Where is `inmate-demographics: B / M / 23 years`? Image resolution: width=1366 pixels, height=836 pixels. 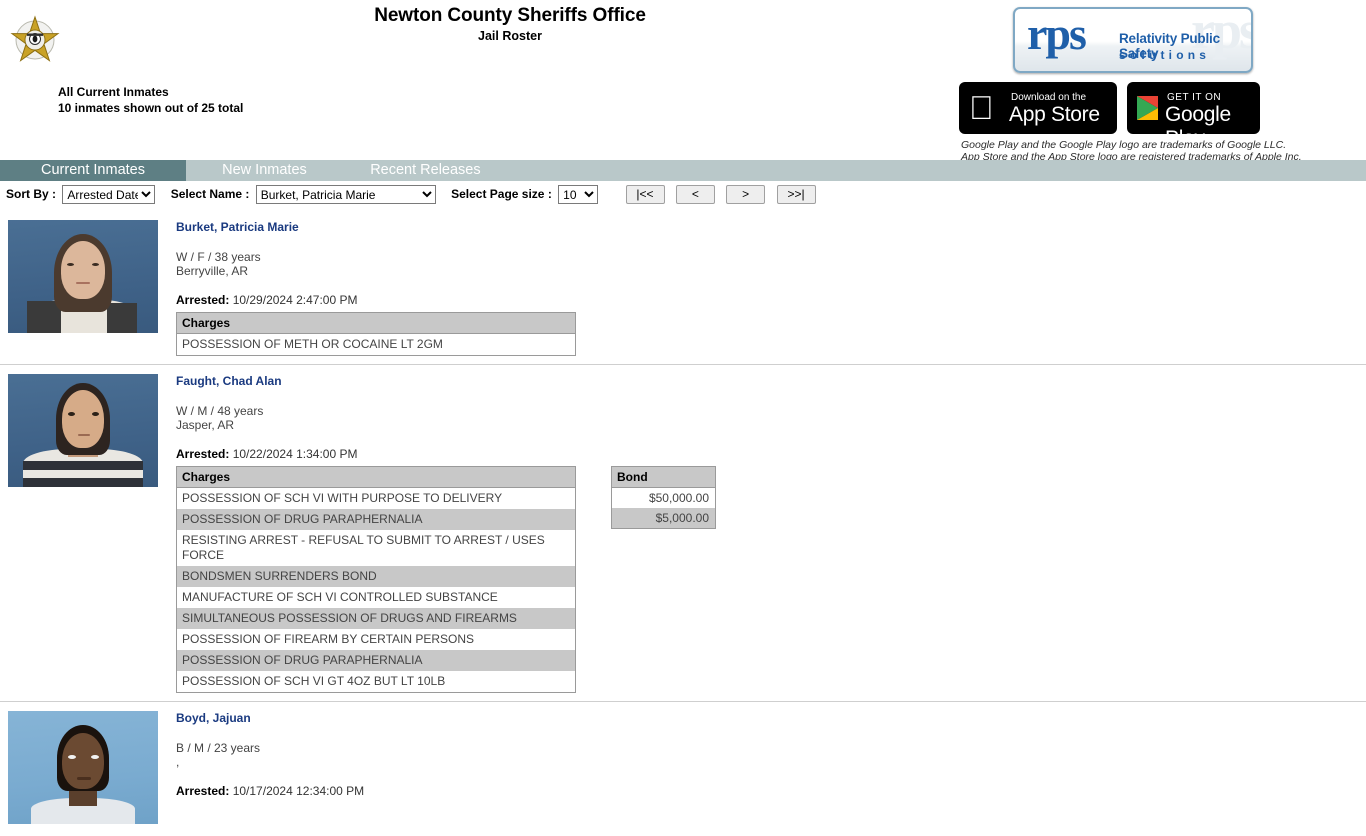
inmate-demographics: B / M / 23 years is located at coordinates (218, 748).